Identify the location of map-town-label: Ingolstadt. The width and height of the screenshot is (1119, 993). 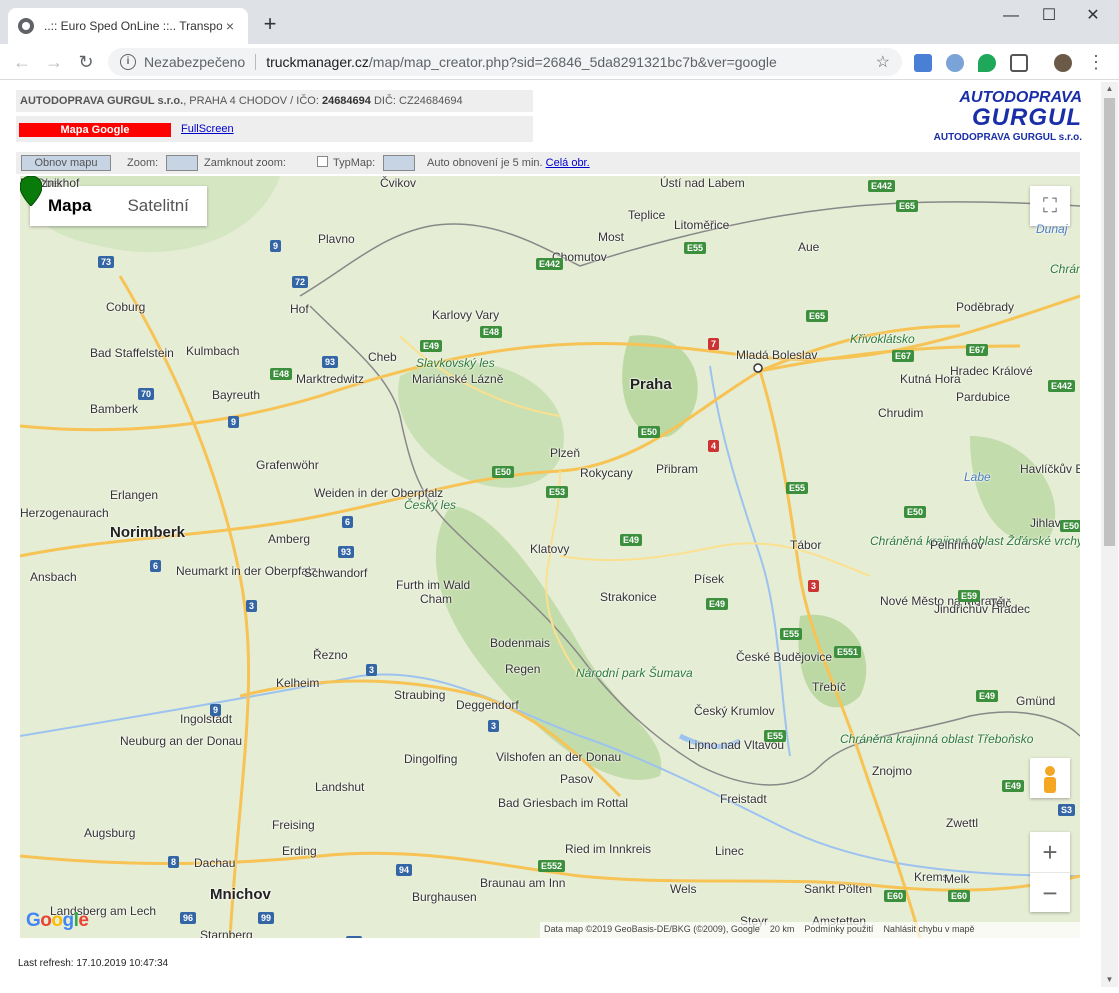
(206, 719).